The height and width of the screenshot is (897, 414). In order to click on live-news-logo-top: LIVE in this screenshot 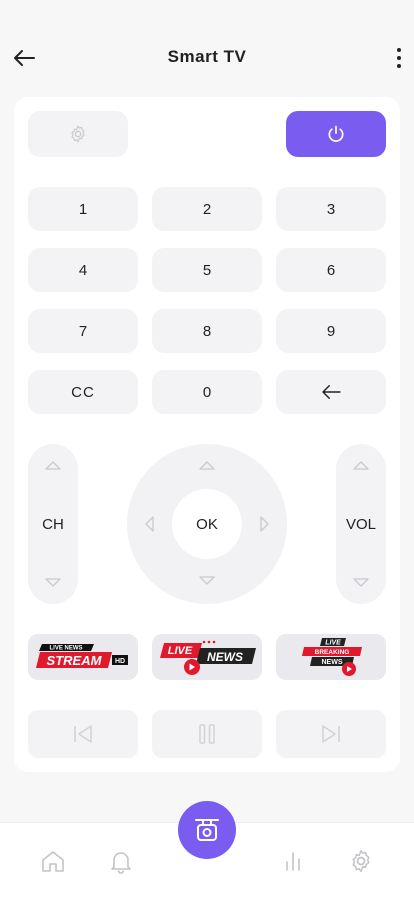, I will do `click(180, 651)`.